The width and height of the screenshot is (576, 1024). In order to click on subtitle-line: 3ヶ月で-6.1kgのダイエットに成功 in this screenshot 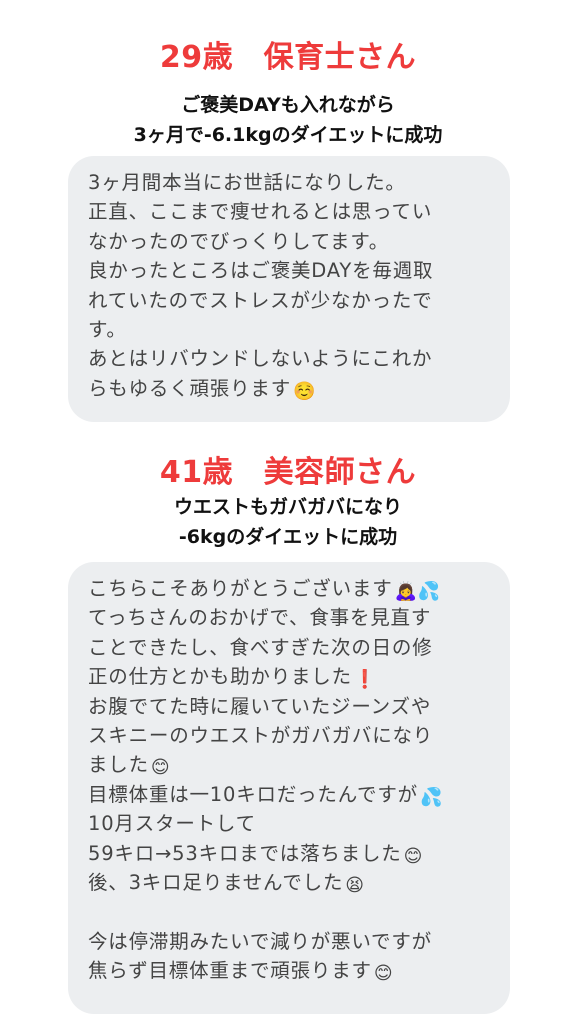, I will do `click(288, 135)`.